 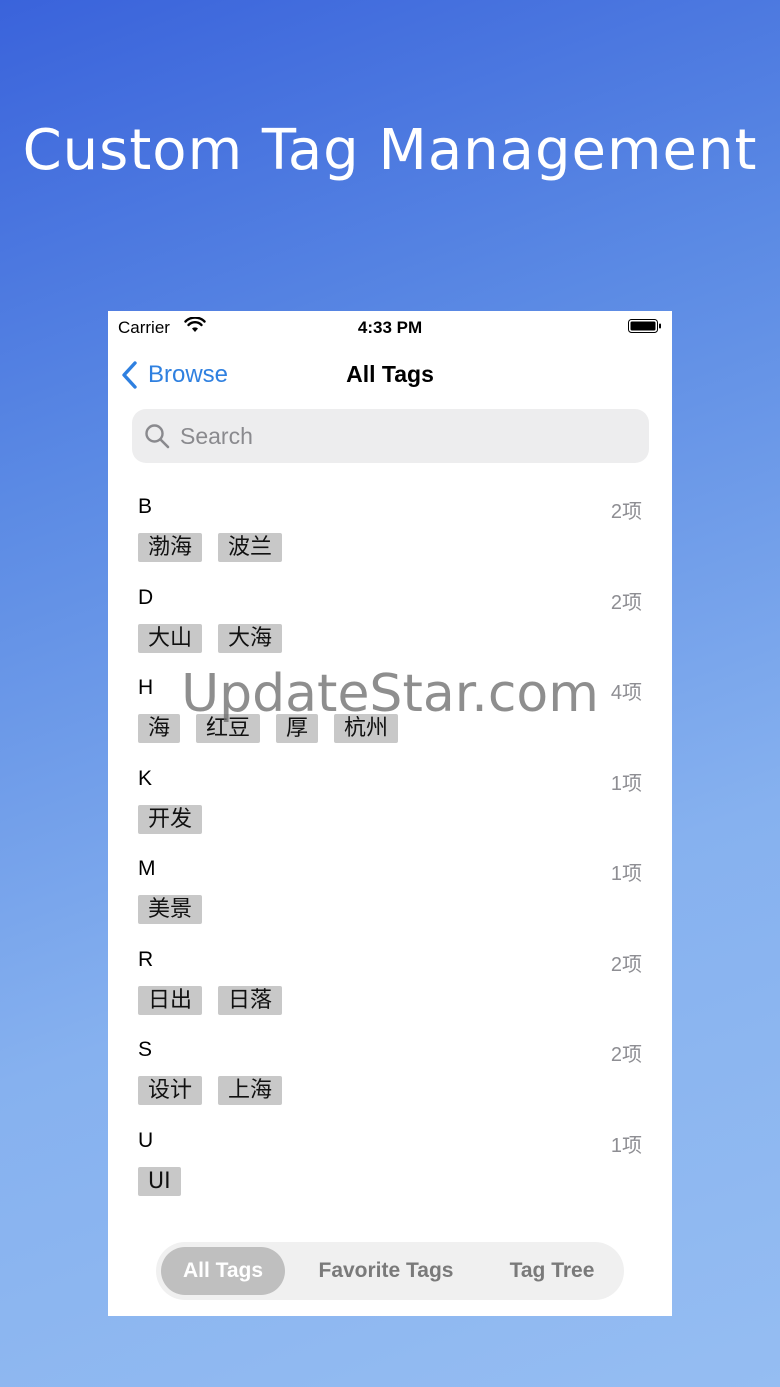 I want to click on tag-row: 开发, so click(x=170, y=819).